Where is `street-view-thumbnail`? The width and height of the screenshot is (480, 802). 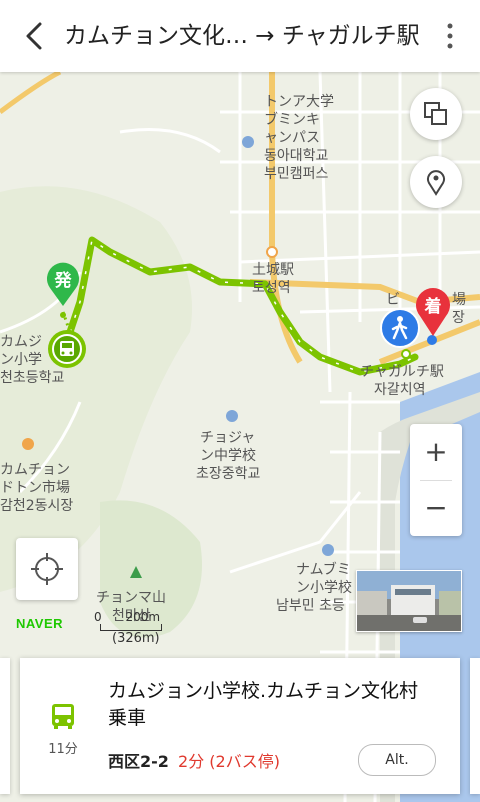
street-view-thumbnail is located at coordinates (409, 601).